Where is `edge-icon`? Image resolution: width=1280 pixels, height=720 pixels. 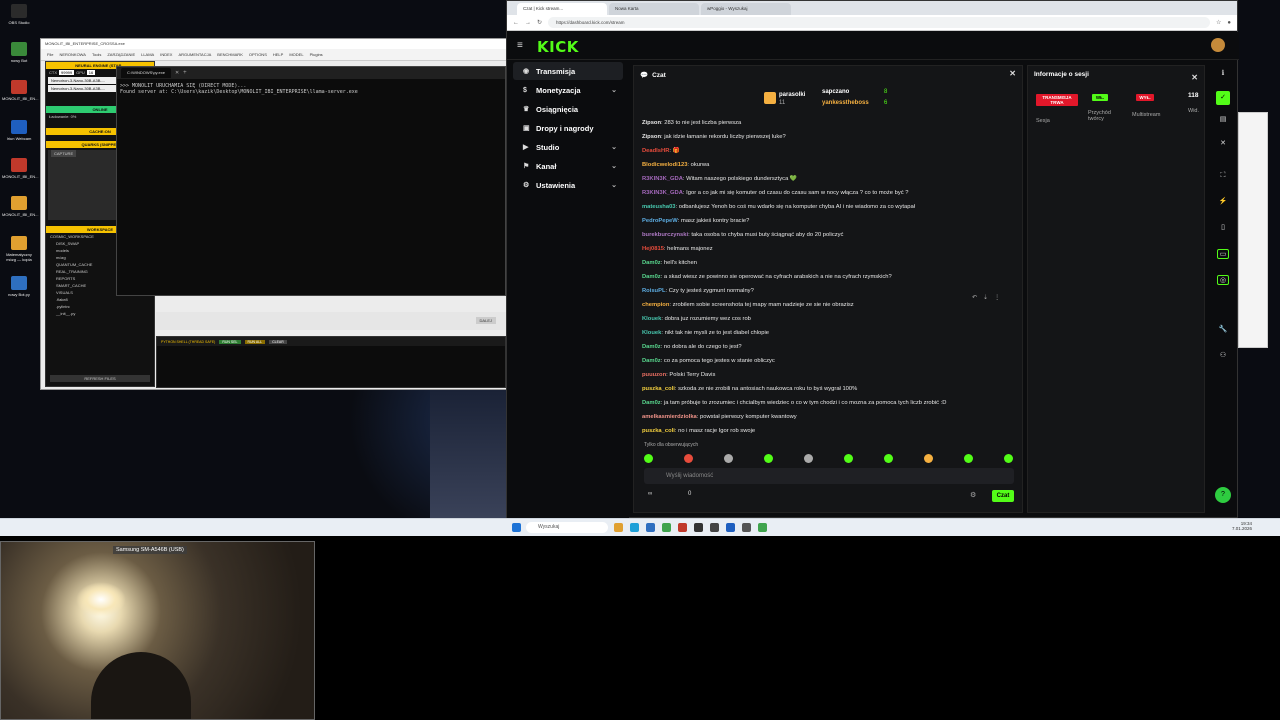
edge-icon is located at coordinates (634, 527).